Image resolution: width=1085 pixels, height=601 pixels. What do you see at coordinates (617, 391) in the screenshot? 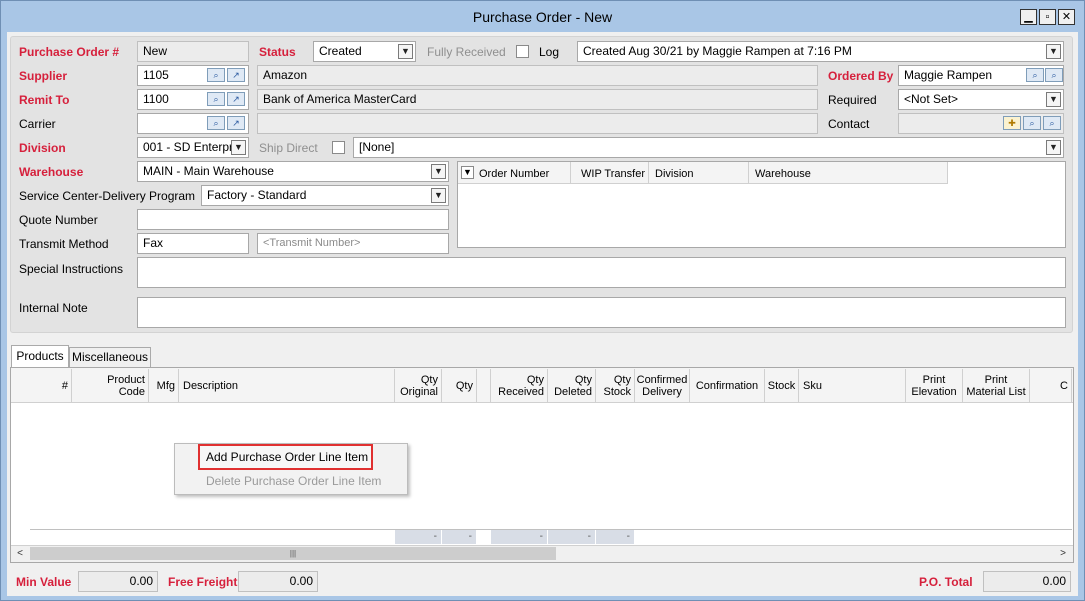
I see `col-label-line2: Stock` at bounding box center [617, 391].